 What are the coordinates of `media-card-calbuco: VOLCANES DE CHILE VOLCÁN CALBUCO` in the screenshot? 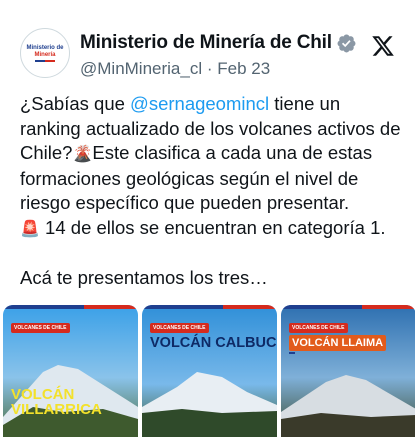 It's located at (209, 371).